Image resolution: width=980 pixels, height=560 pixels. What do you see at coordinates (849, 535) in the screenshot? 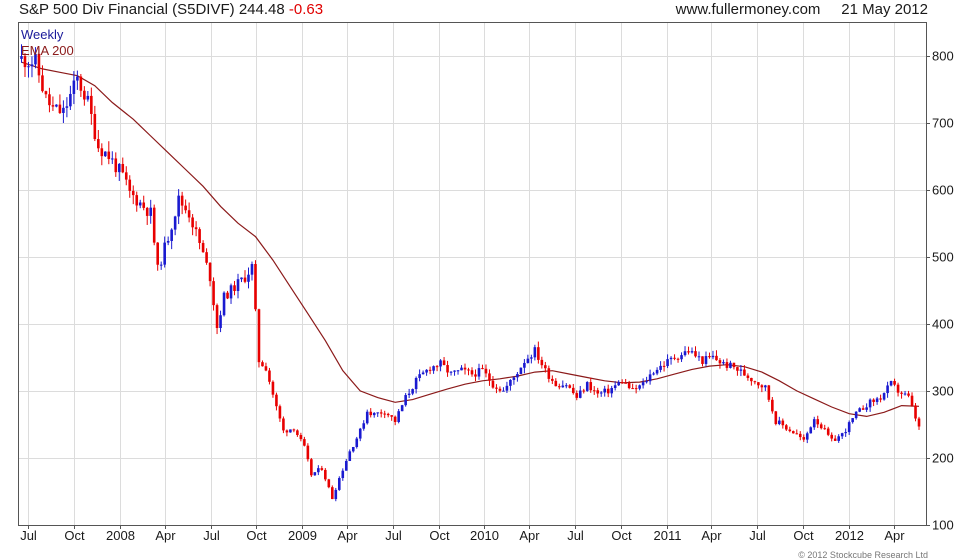
I see `x-tick-label: 2012` at bounding box center [849, 535].